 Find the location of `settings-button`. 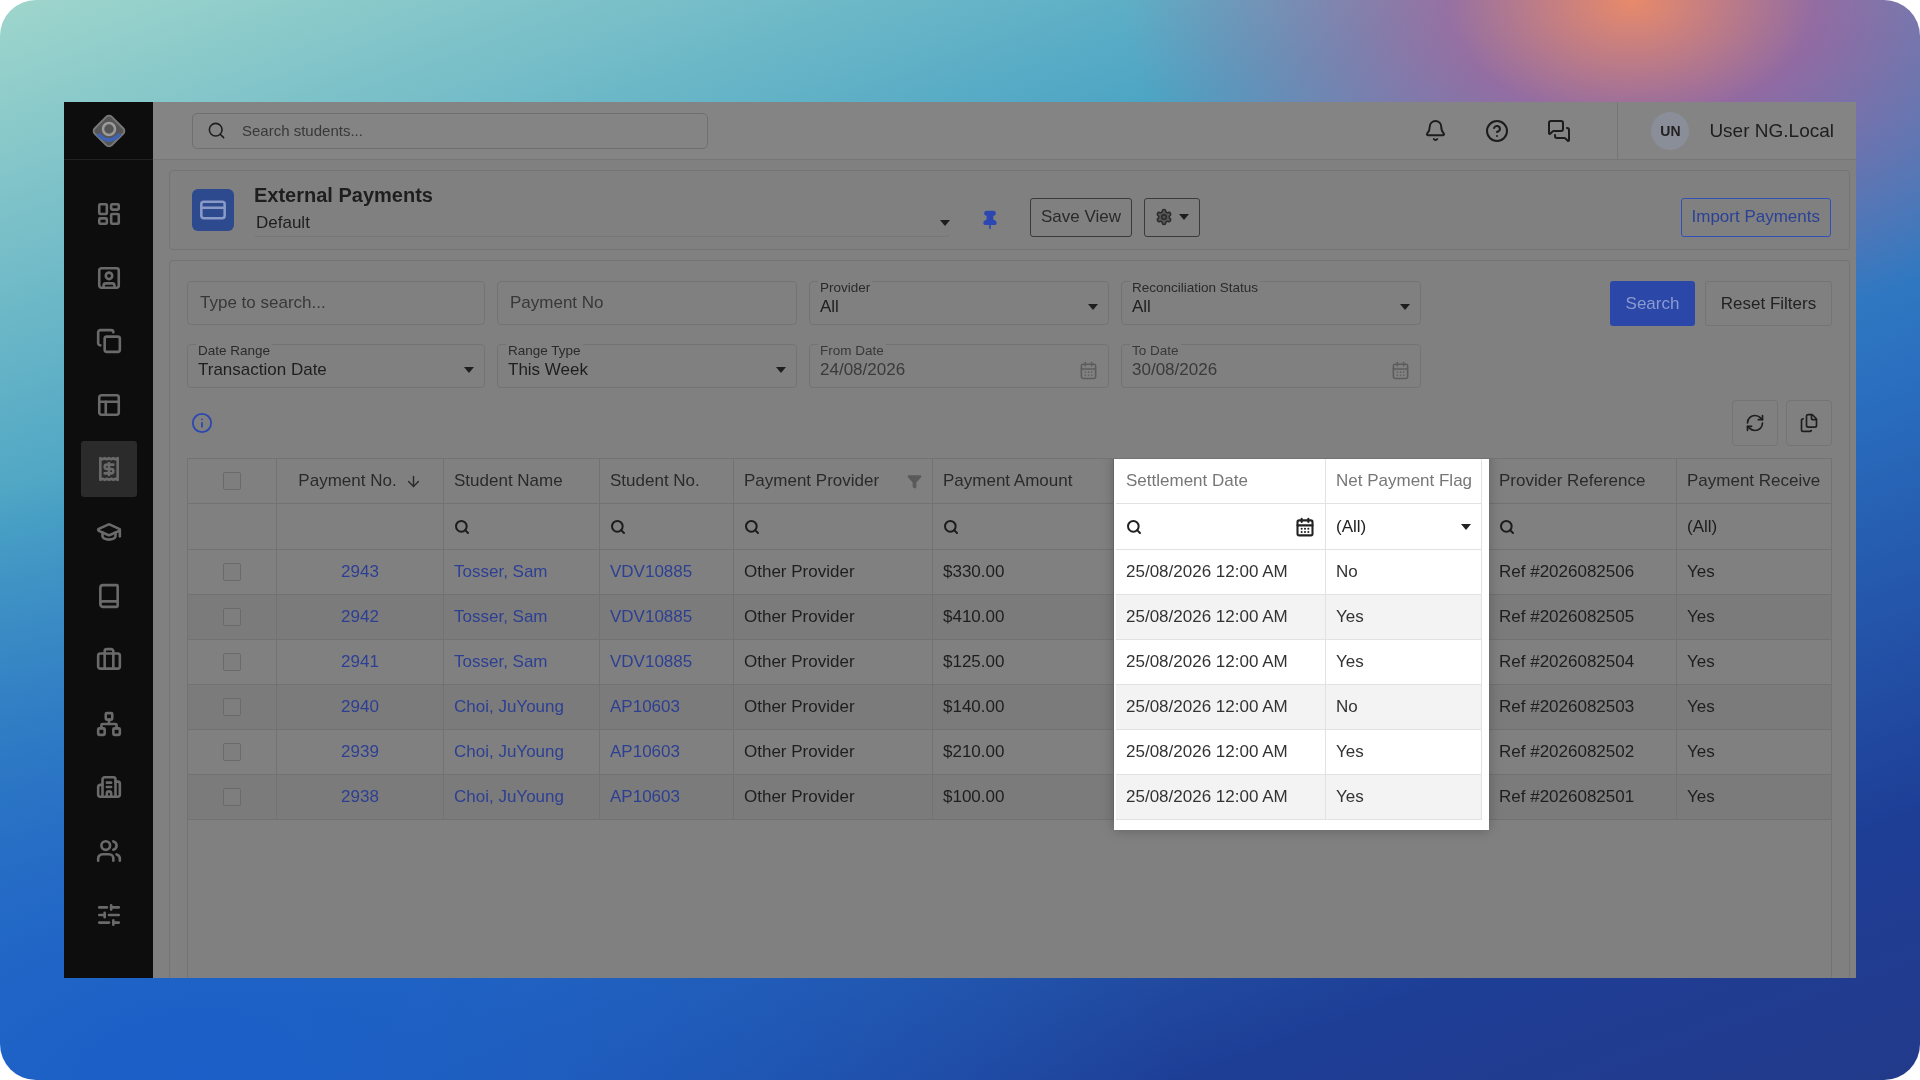

settings-button is located at coordinates (1172, 217).